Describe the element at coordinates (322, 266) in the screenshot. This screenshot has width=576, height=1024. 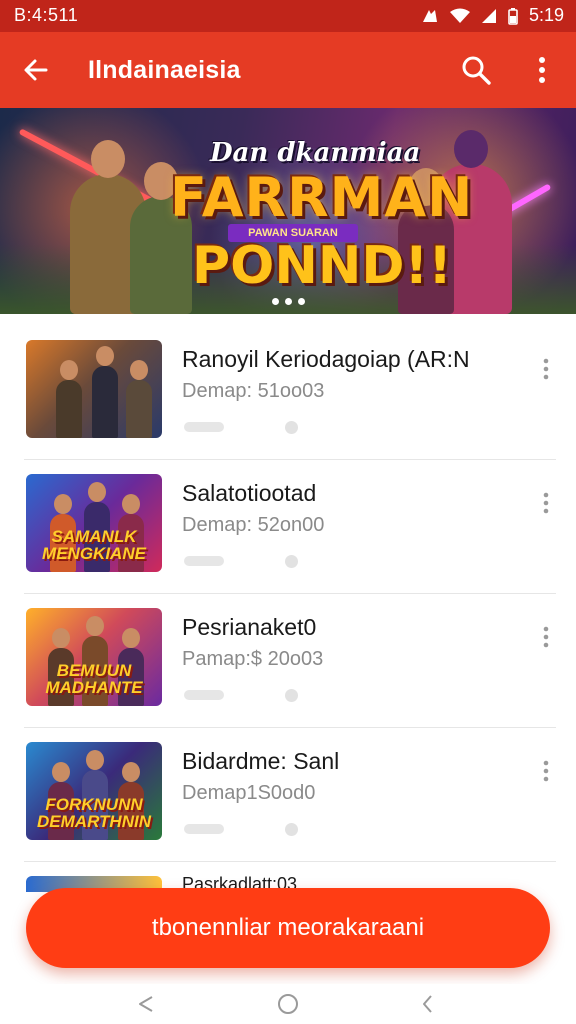
I see `banner-subtitle: PONND!!` at that location.